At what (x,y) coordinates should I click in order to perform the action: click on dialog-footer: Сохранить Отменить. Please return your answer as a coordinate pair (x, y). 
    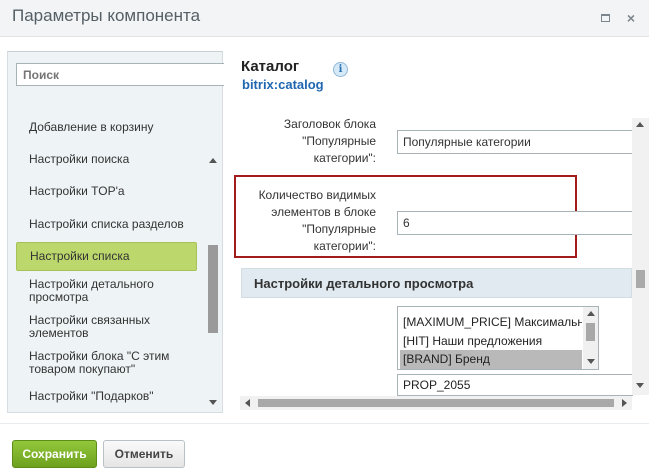
    Looking at the image, I should click on (324, 447).